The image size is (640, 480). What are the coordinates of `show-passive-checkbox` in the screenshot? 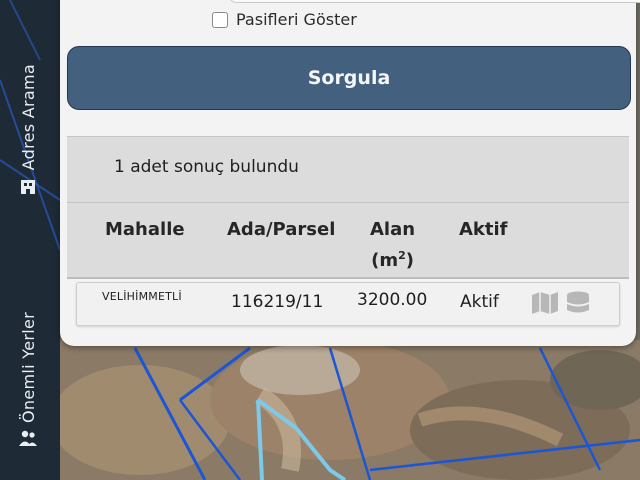 It's located at (220, 19).